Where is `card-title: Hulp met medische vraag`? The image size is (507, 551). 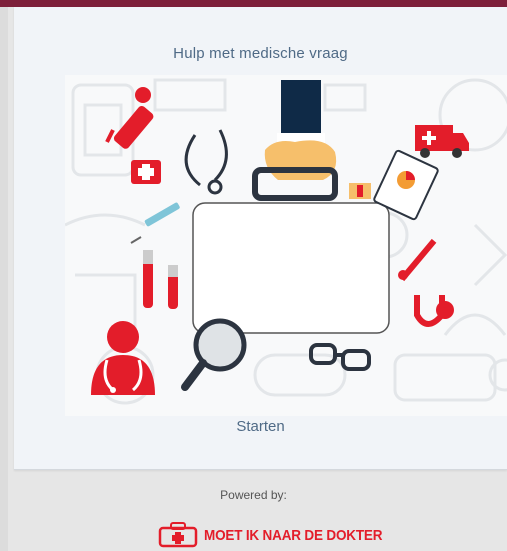 card-title: Hulp met medische vraag is located at coordinates (260, 53).